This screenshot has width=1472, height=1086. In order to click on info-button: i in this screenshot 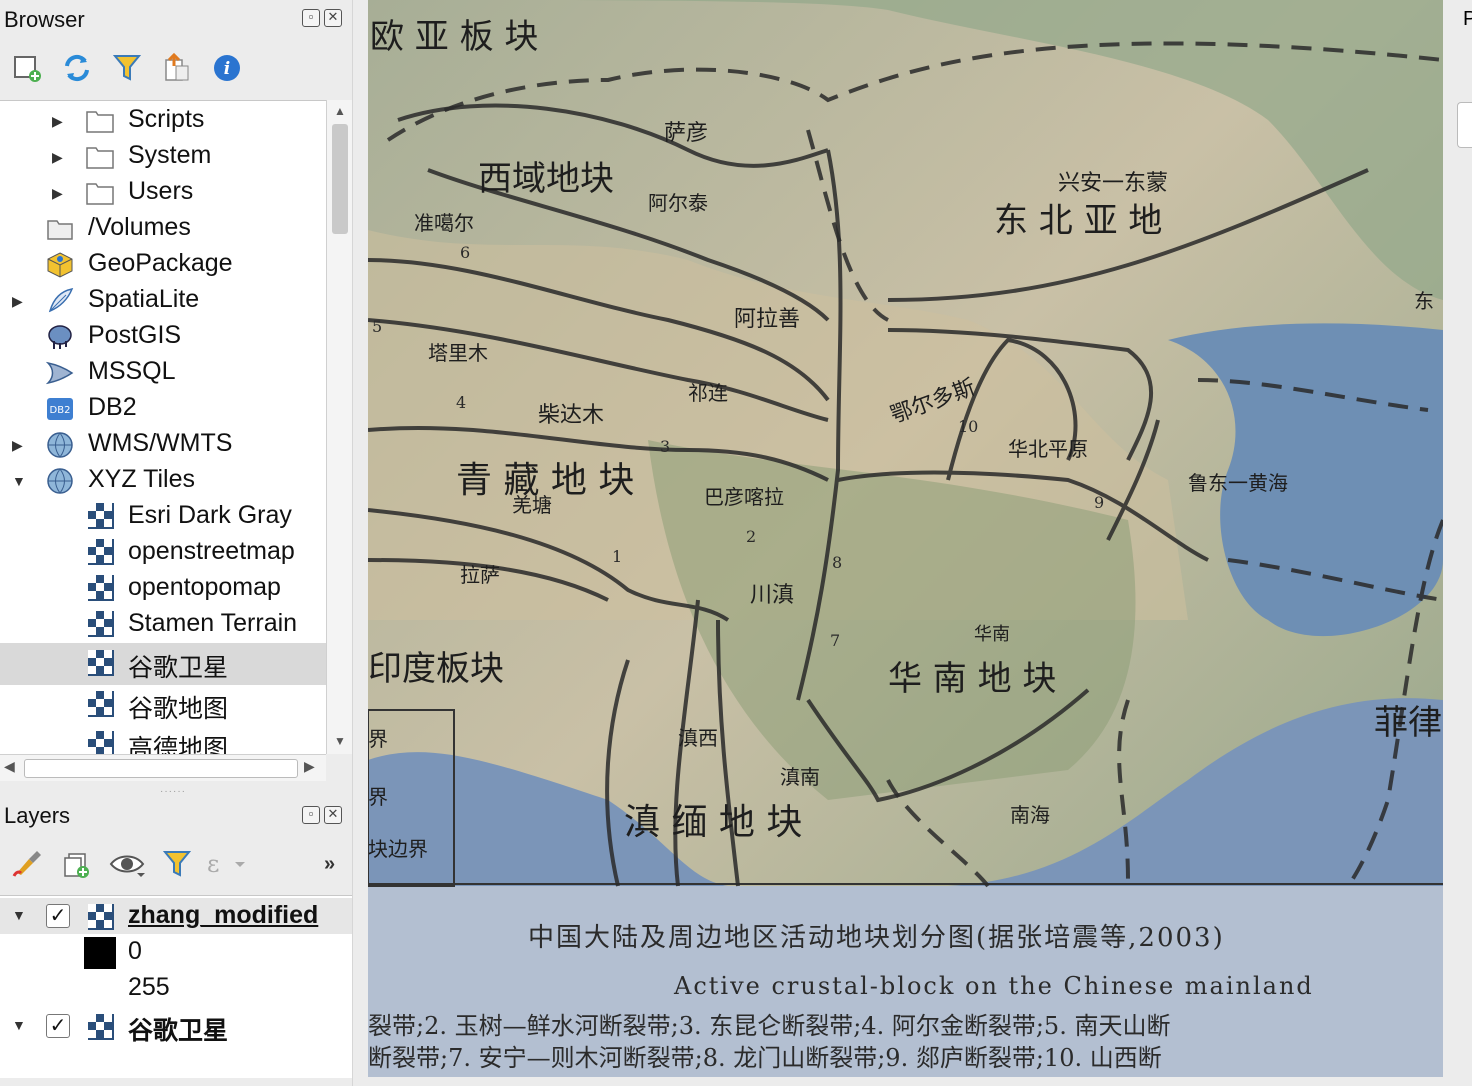, I will do `click(227, 68)`.